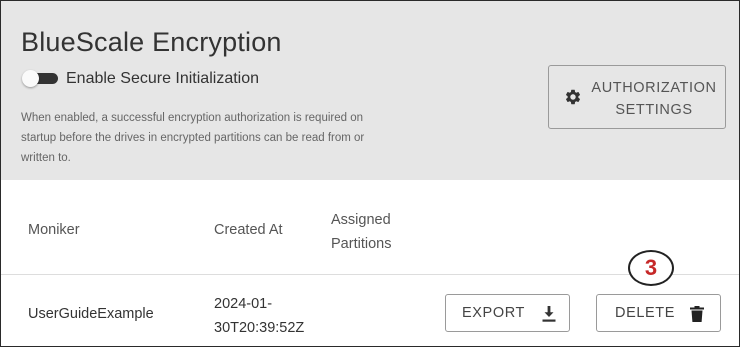 The width and height of the screenshot is (740, 347). What do you see at coordinates (30, 78) in the screenshot?
I see `toggle-thumb` at bounding box center [30, 78].